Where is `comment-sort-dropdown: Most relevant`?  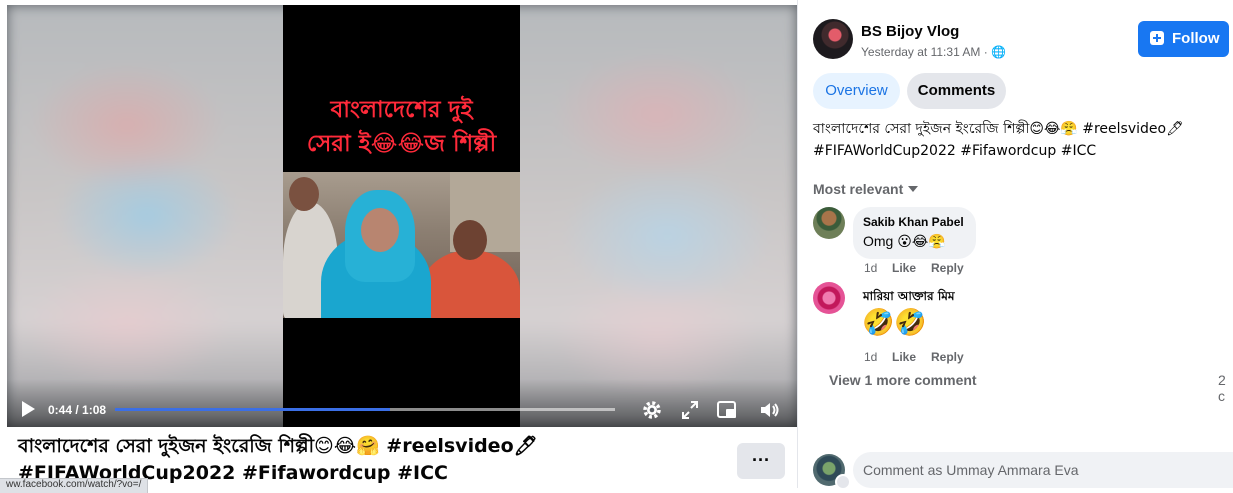 comment-sort-dropdown: Most relevant is located at coordinates (866, 189).